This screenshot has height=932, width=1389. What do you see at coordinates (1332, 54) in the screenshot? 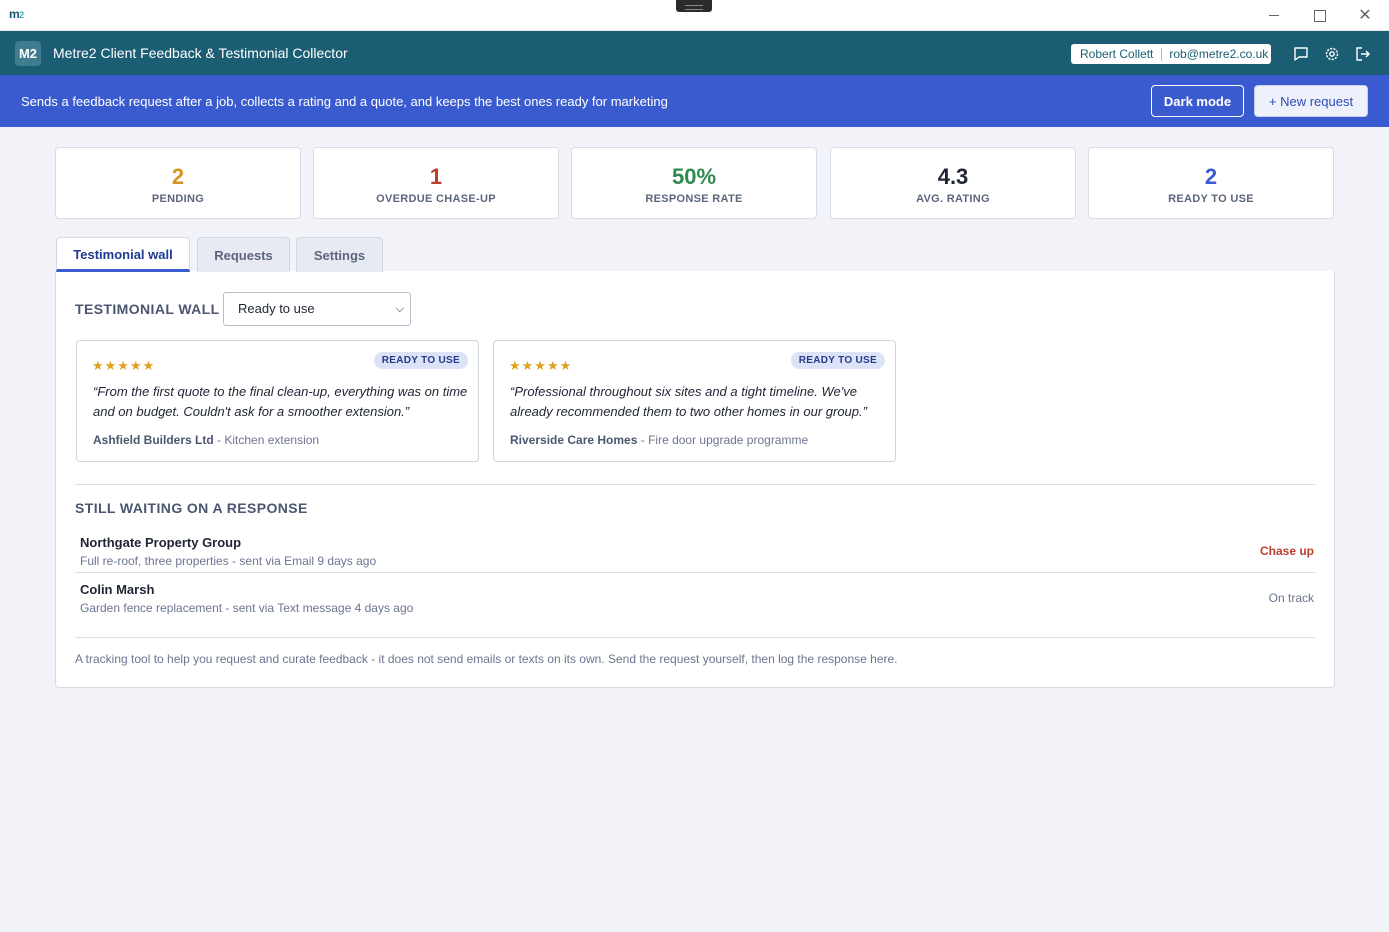
I see `settings-gear-icon` at bounding box center [1332, 54].